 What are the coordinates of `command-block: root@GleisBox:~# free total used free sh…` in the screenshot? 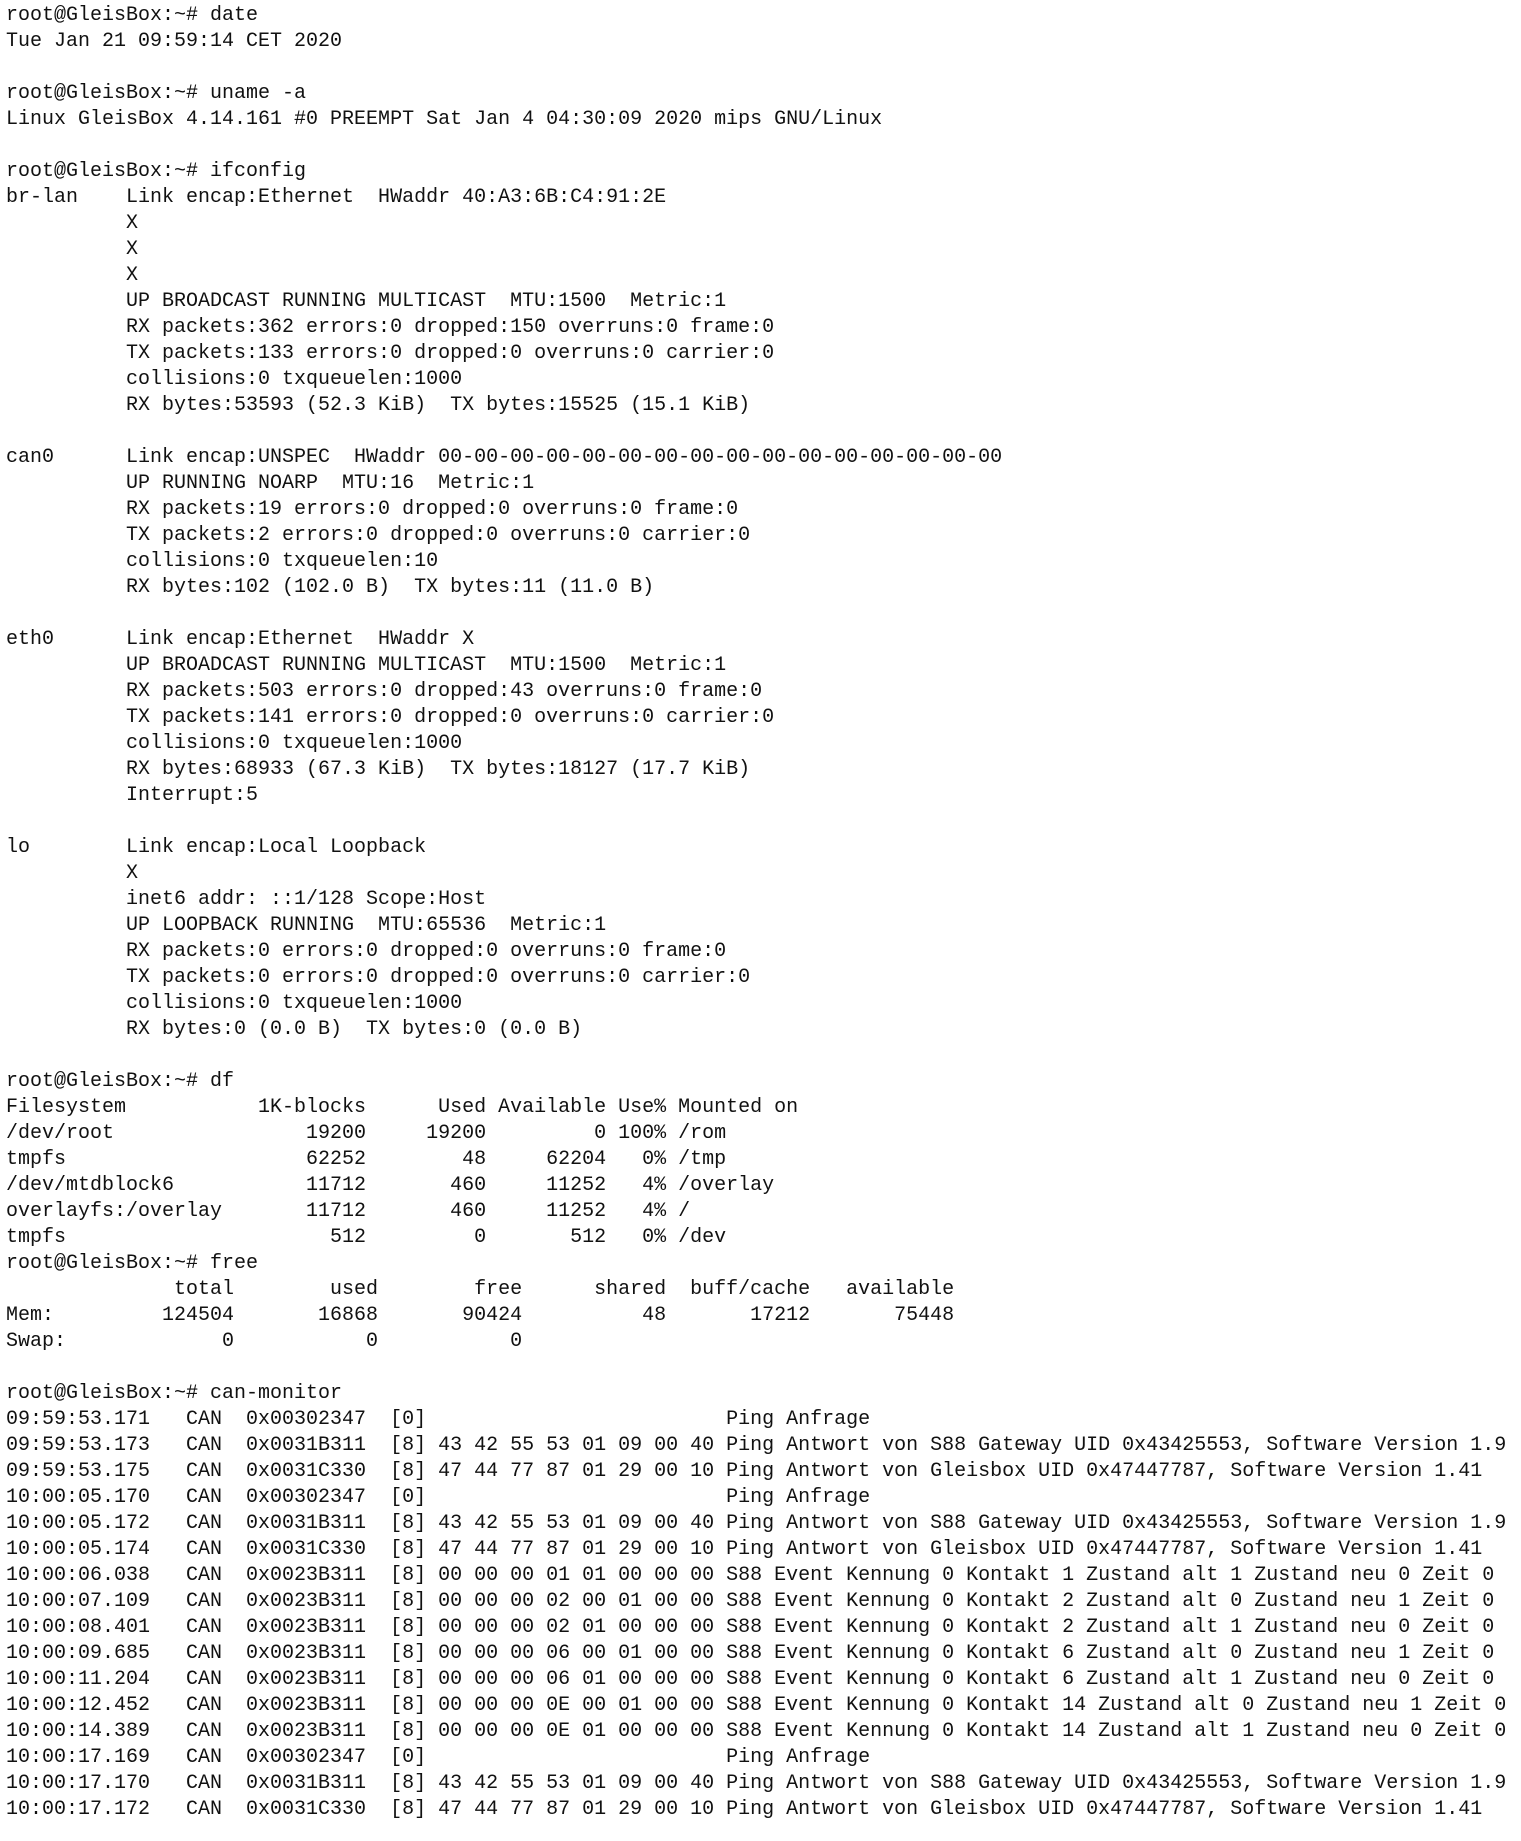 It's located at (763, 1316).